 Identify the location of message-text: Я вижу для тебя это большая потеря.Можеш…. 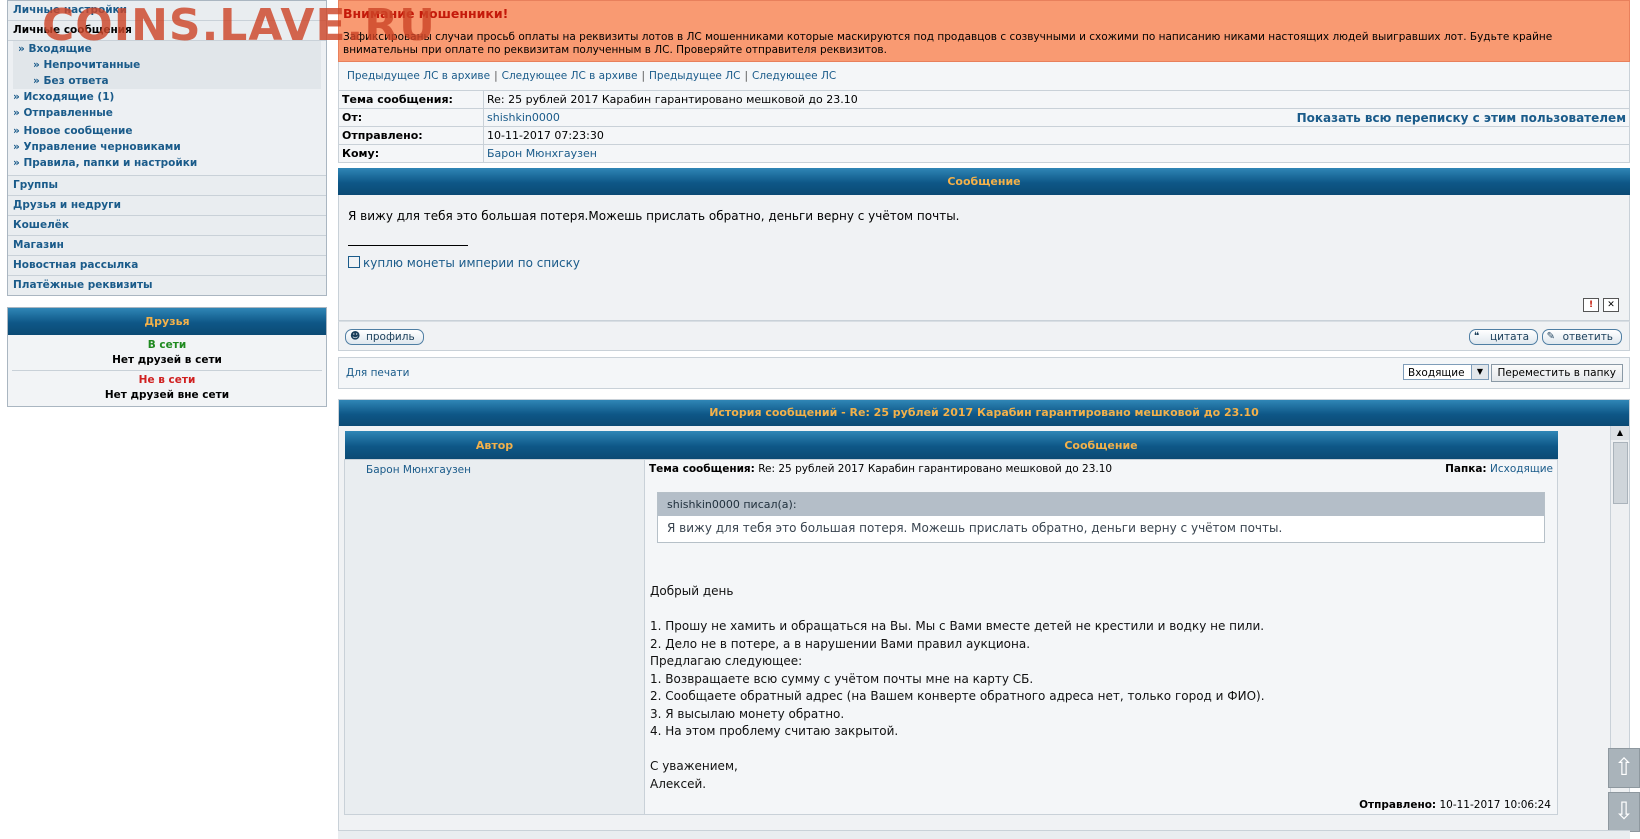
(654, 216).